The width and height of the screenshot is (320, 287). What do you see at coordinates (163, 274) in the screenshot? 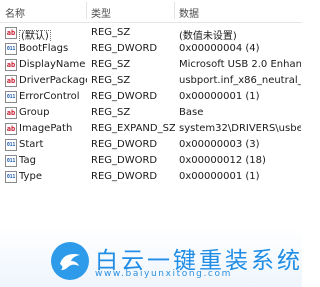
I see `watermark-url: www.baiyunxitong.com` at bounding box center [163, 274].